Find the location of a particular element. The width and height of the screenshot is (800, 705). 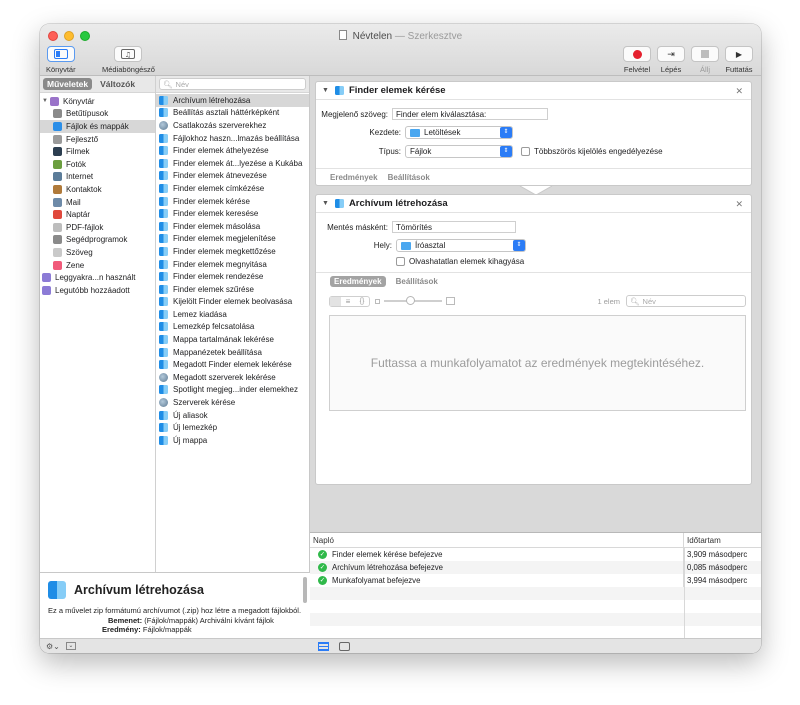

media-browser-button: ♫ Médiaböngésző is located at coordinates (128, 60).